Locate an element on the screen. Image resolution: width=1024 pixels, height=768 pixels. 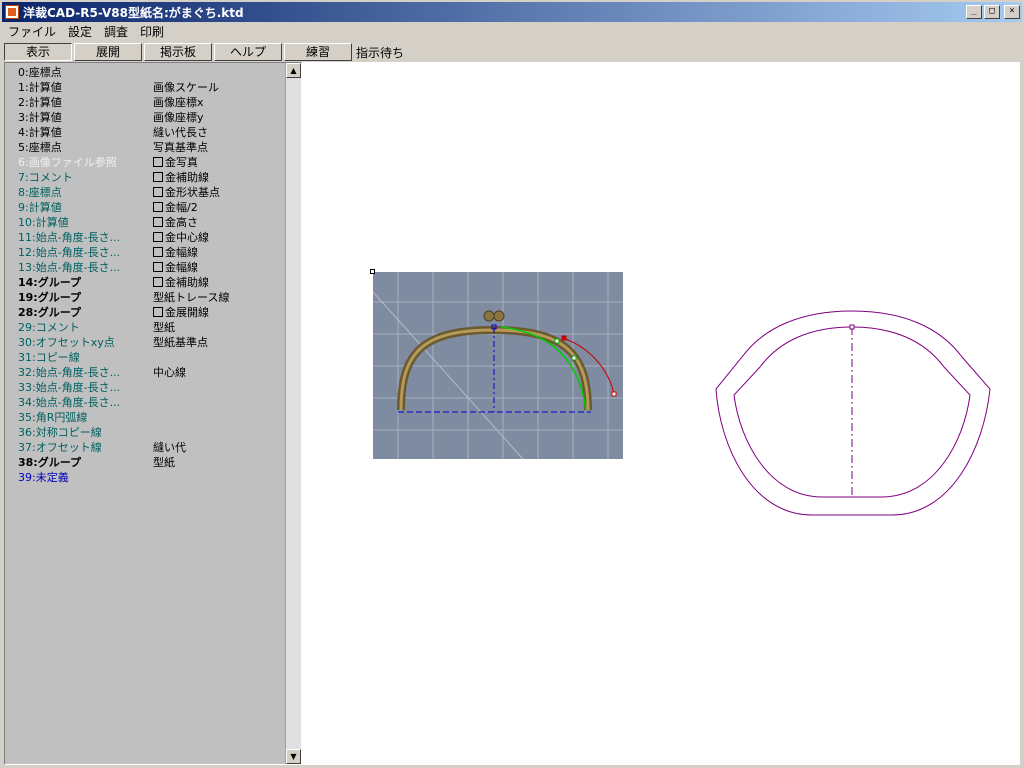
list-item-value: 金中心線 is located at coordinates (219, 237).